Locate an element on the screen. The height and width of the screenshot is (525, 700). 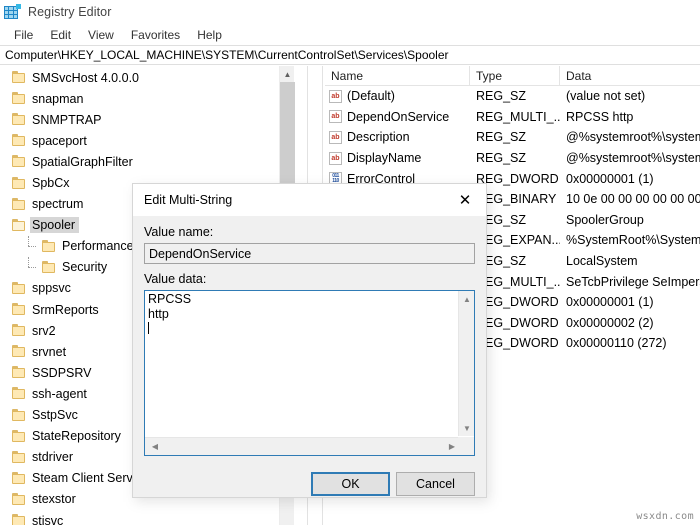
scroll-down-icon: ▼ is located at coordinates (467, 428).